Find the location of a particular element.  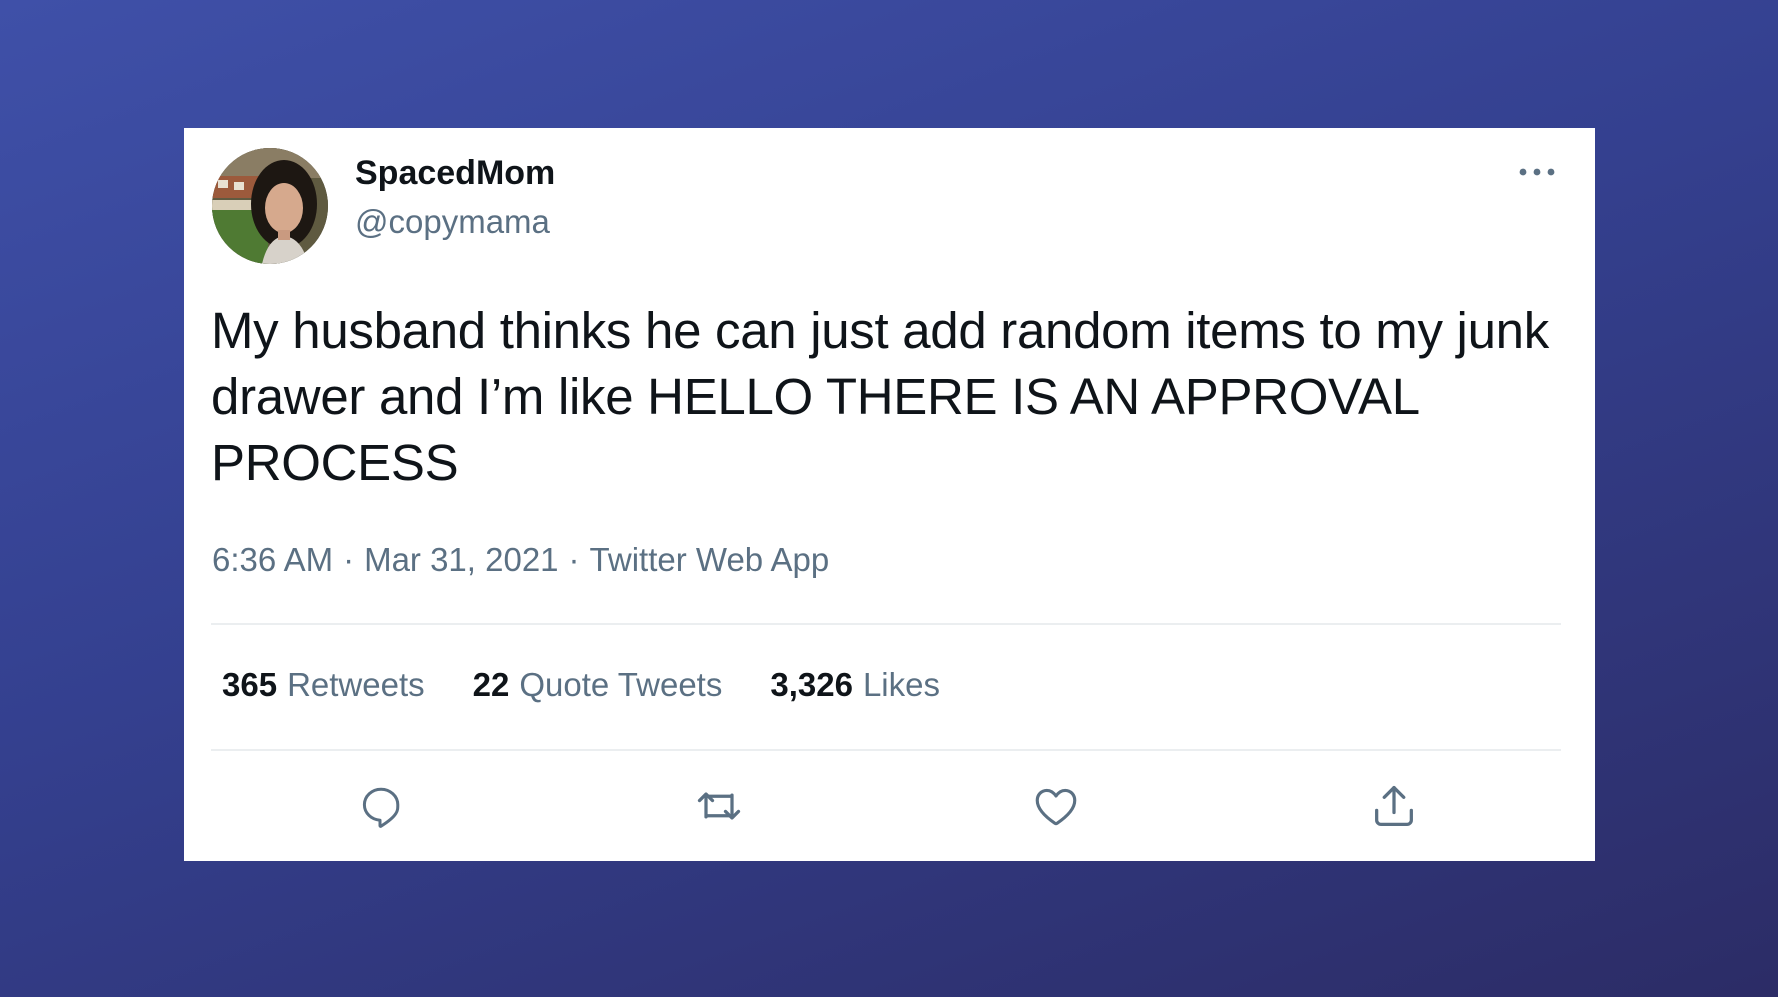

share-button is located at coordinates (1394, 806).